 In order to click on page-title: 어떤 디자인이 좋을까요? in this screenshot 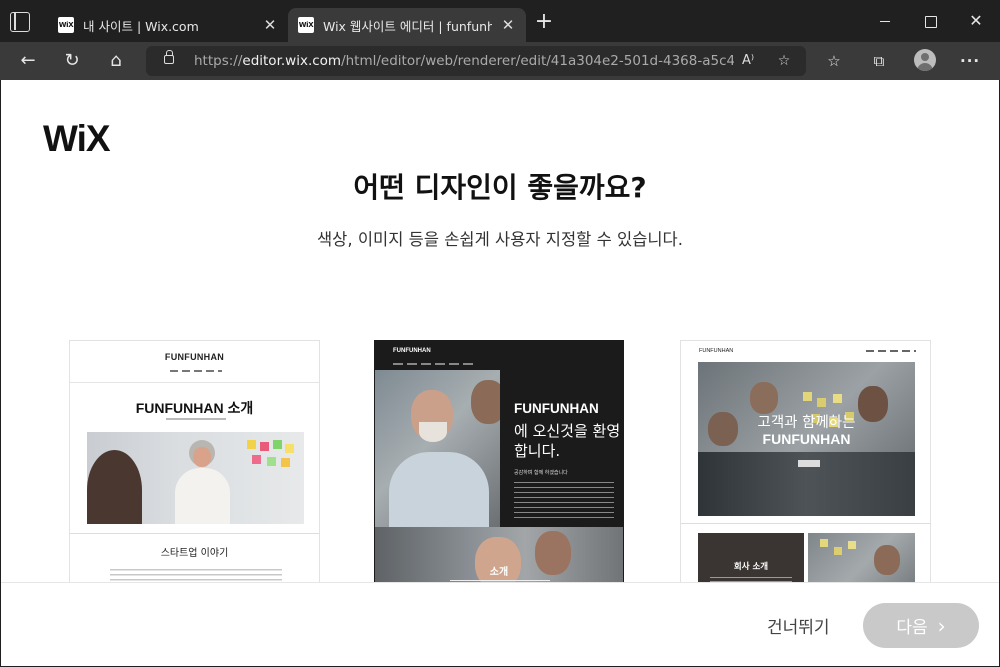, I will do `click(500, 187)`.